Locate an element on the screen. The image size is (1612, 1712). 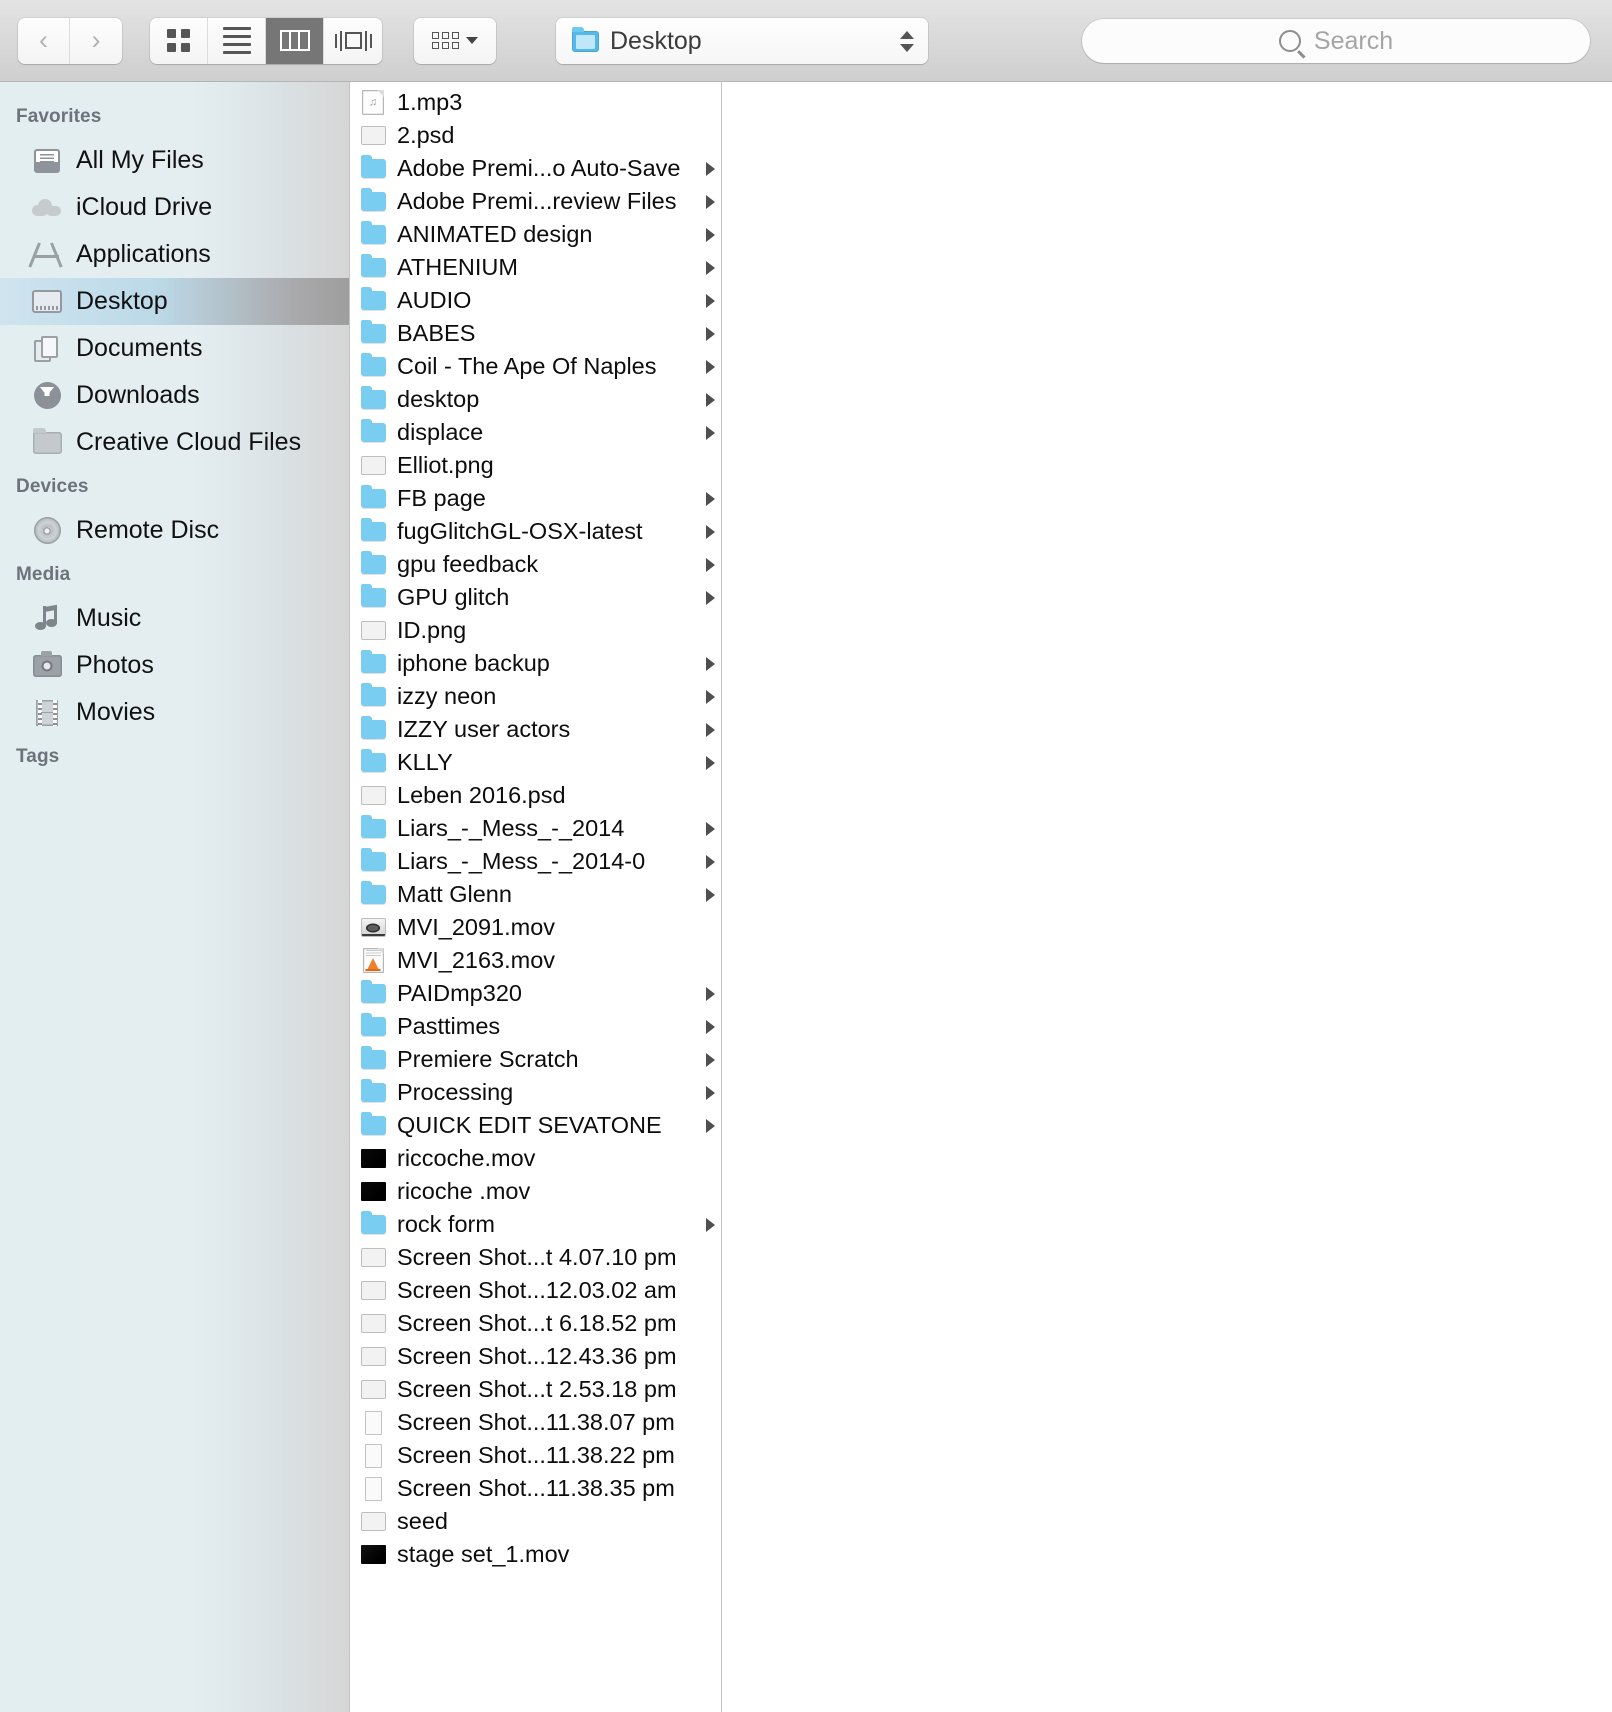
file-row: Leben 2016.psd is located at coordinates (535, 795).